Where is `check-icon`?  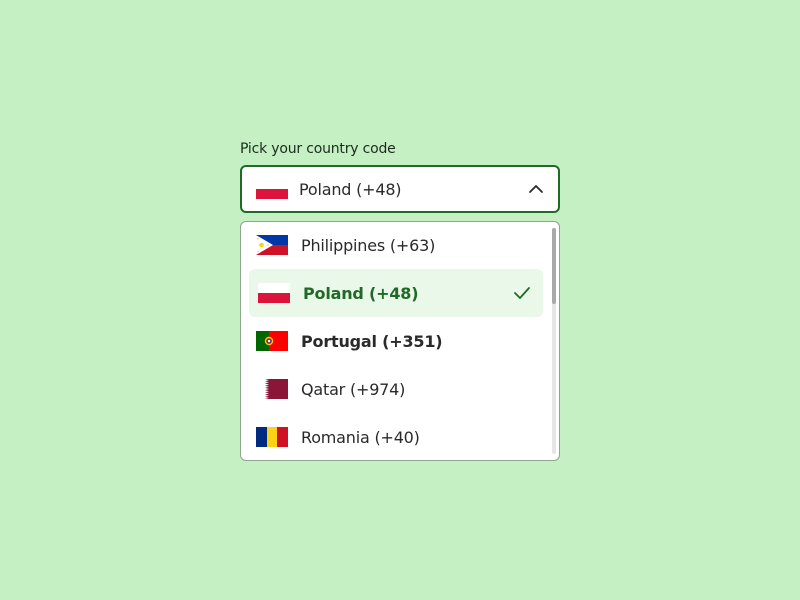 check-icon is located at coordinates (522, 293).